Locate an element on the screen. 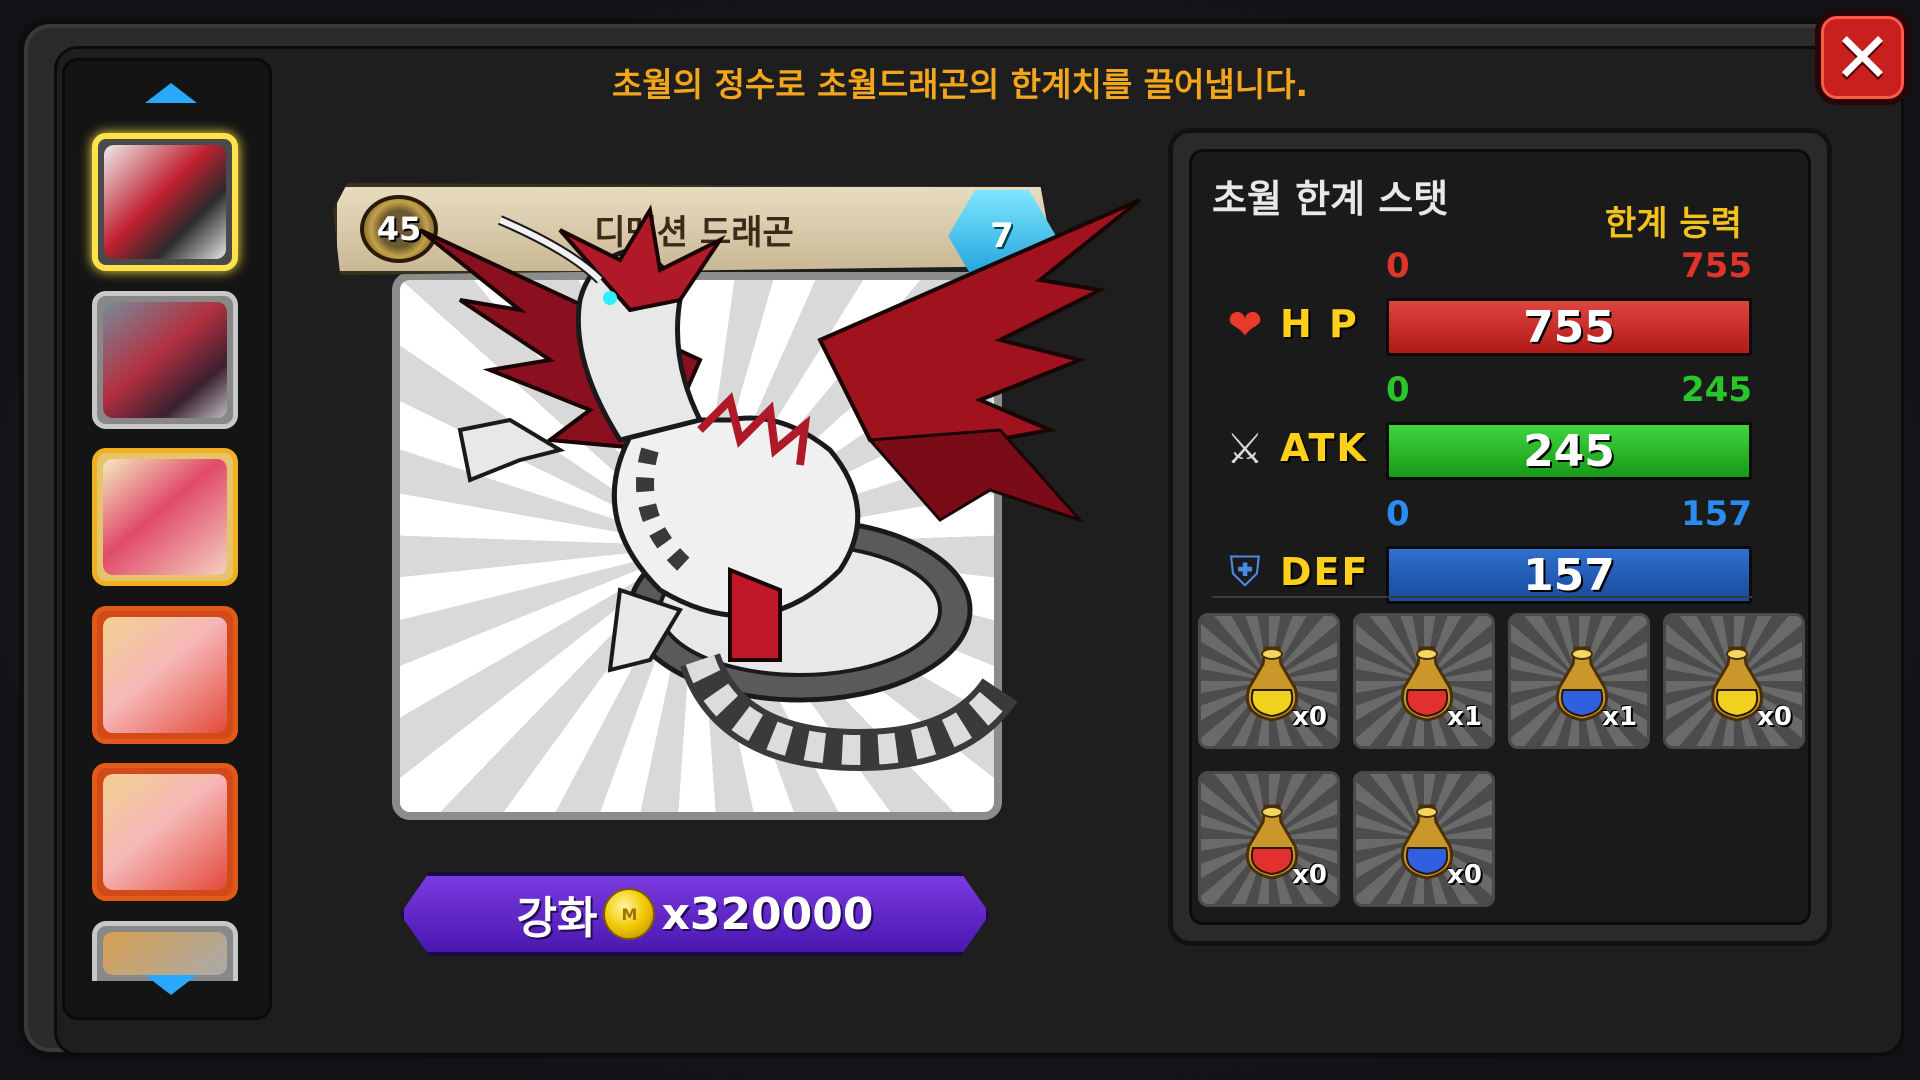 The width and height of the screenshot is (1920, 1080). def-max: 157 is located at coordinates (1716, 514).